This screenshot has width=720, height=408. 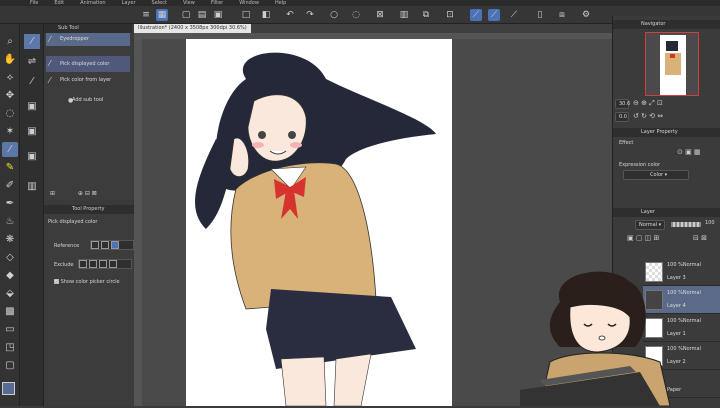 I want to click on reference-options, so click(x=112, y=245).